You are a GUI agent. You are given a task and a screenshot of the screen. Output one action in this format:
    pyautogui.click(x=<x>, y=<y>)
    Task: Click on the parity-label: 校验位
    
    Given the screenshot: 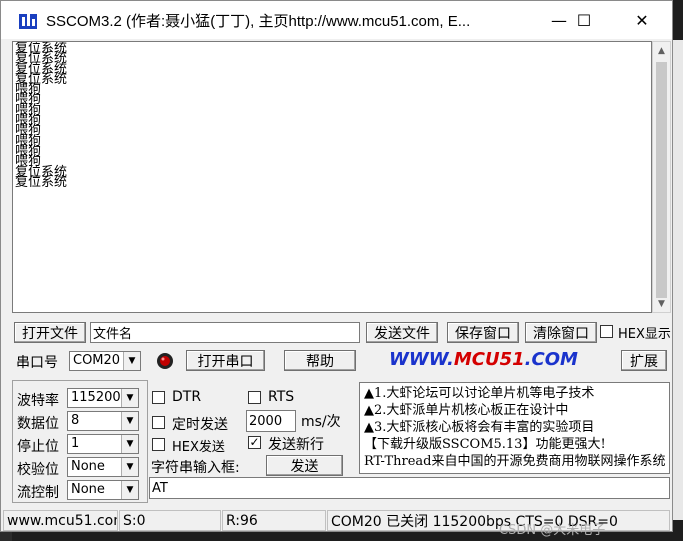 What is the action you would take?
    pyautogui.click(x=38, y=470)
    